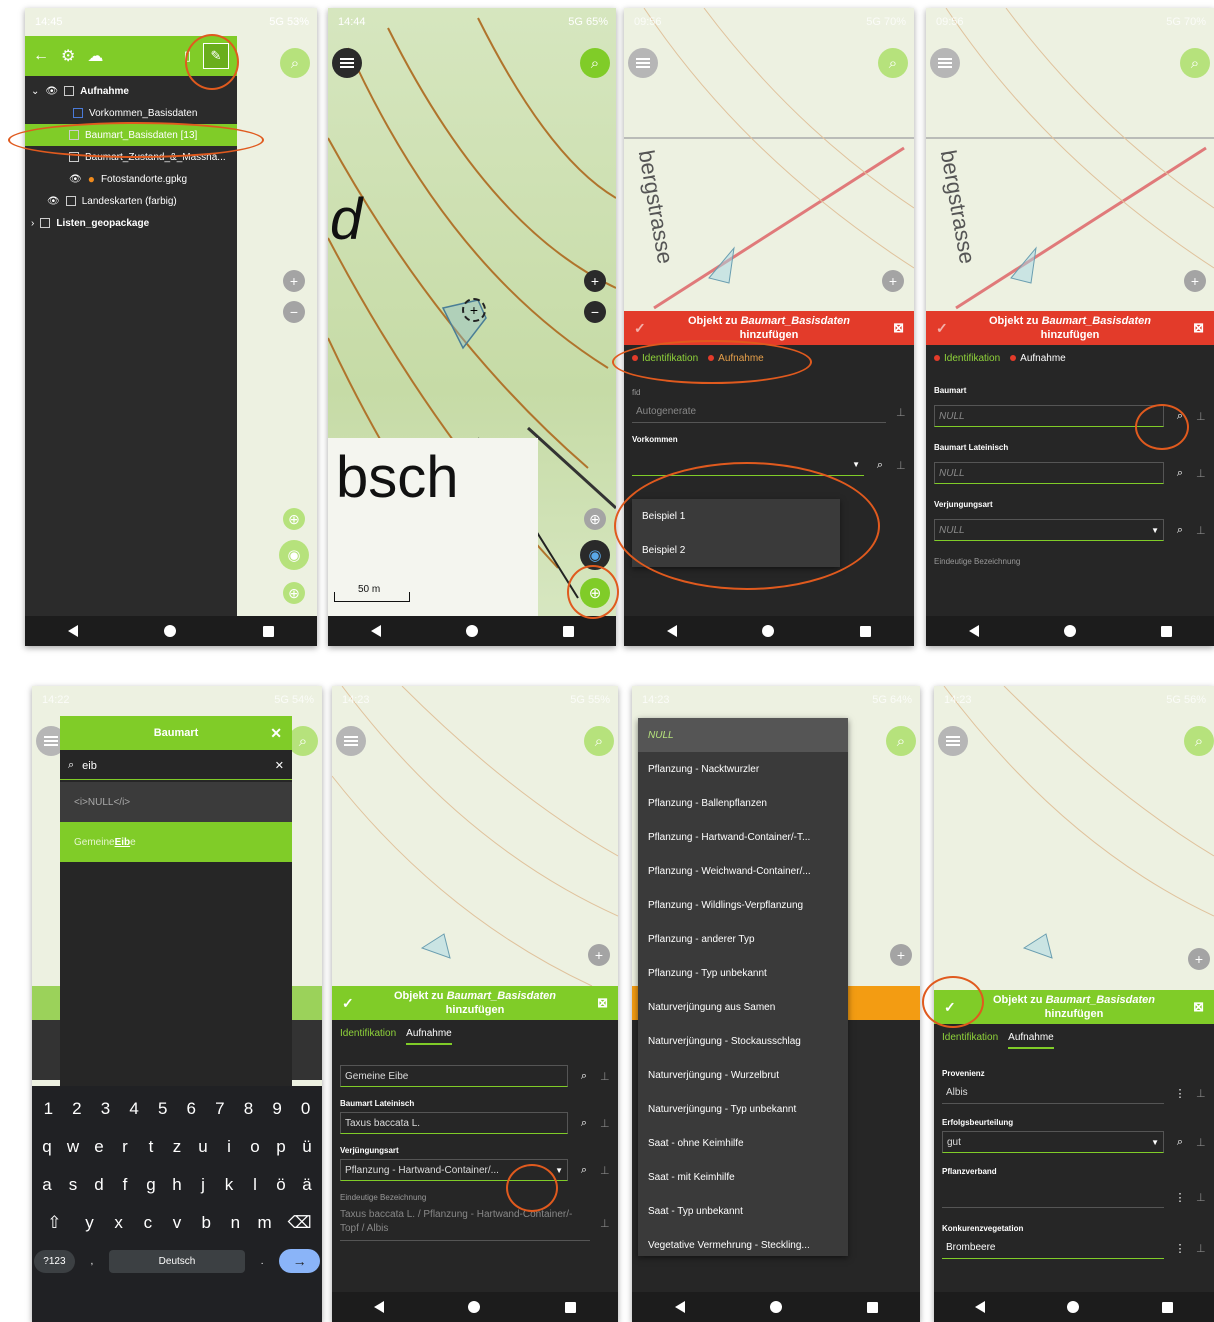  I want to click on erfolgsbeurteilung-select: gut ▼, so click(1053, 1142).